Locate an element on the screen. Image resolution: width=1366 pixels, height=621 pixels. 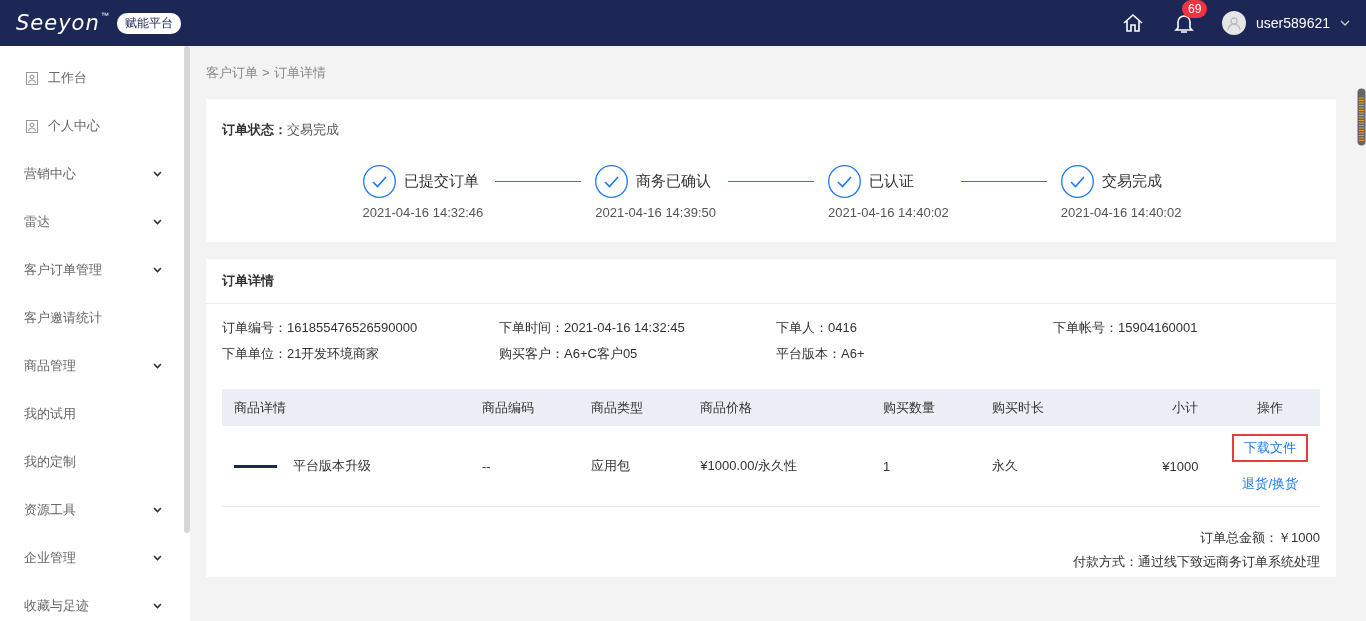
field-label: 下单单位： is located at coordinates (254, 353).